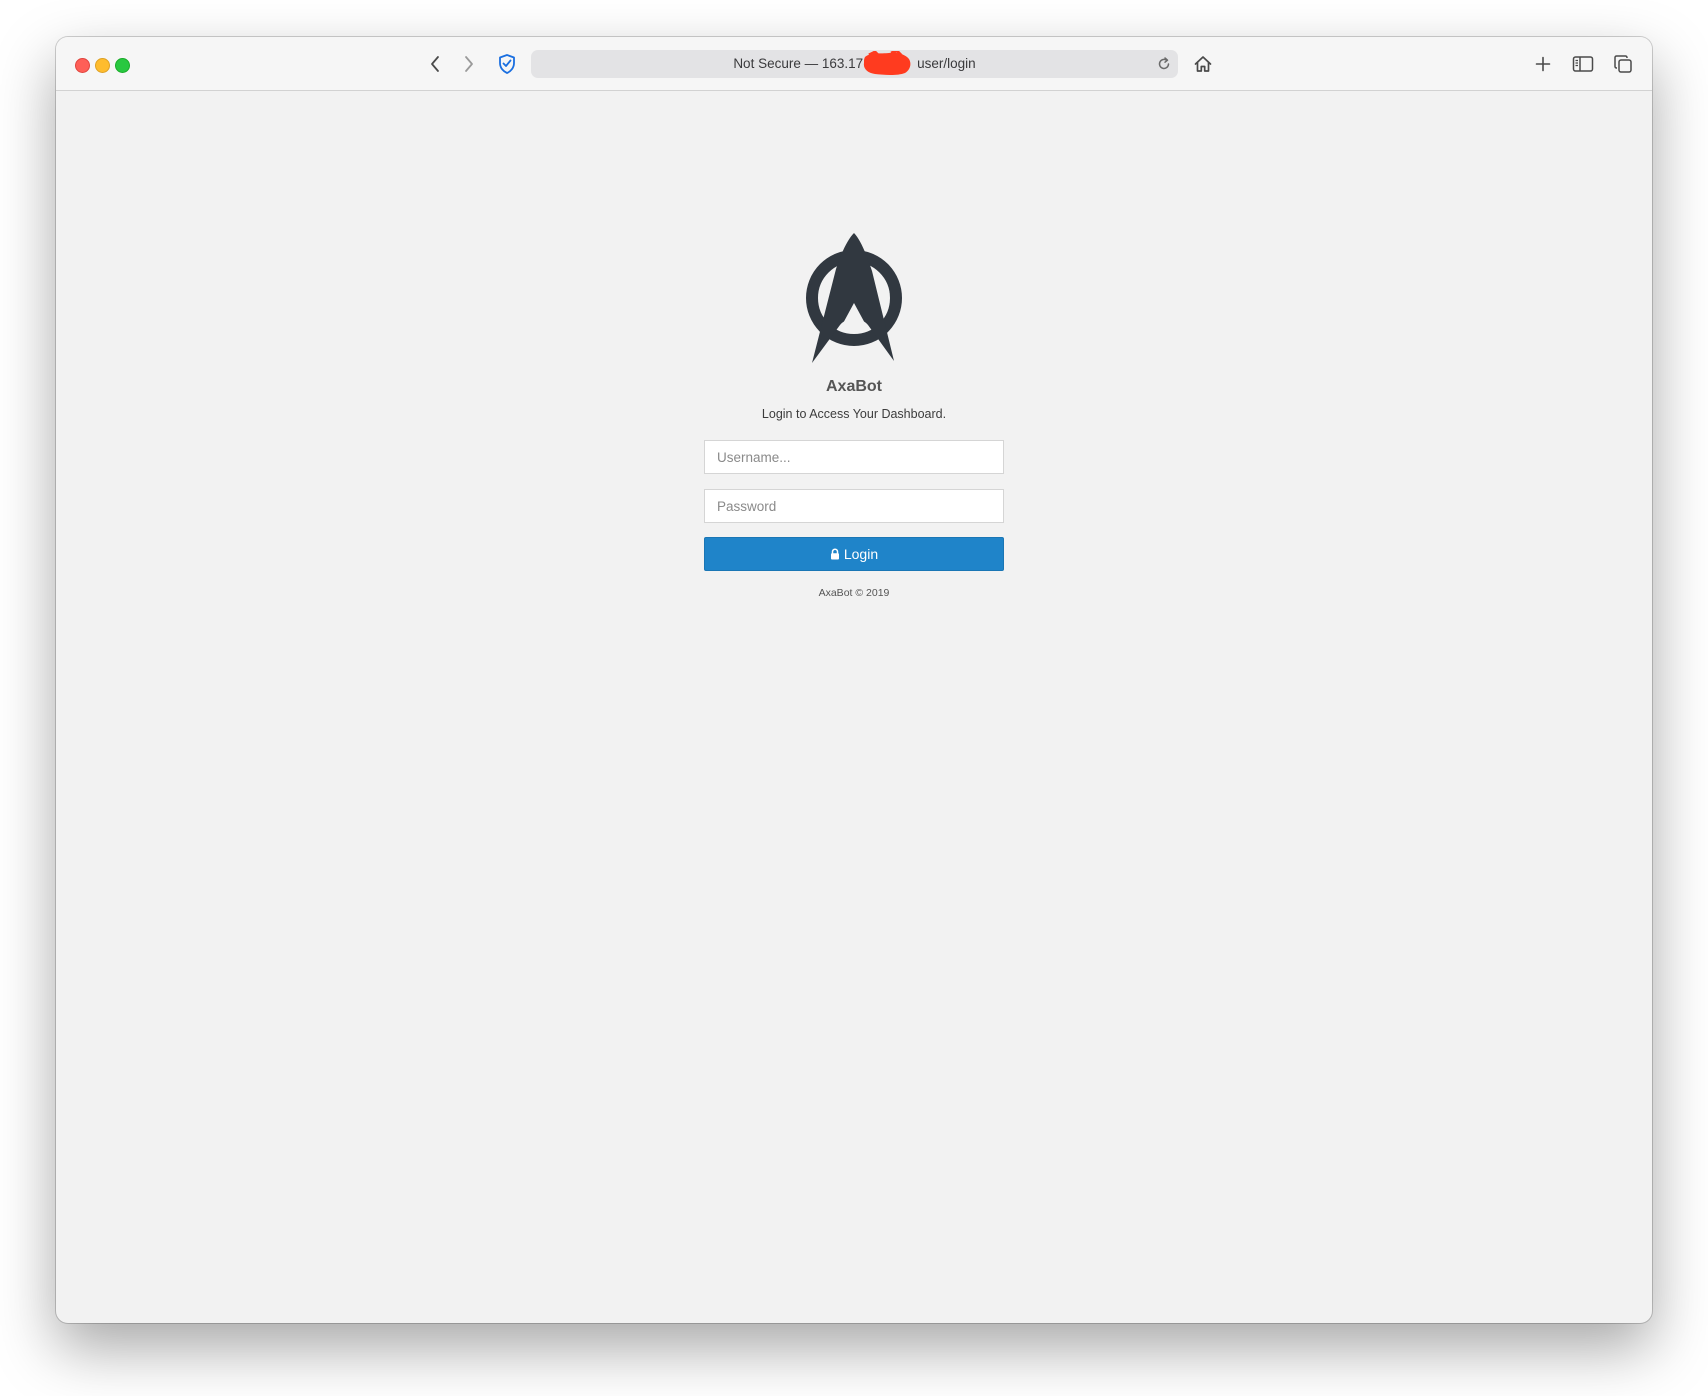  I want to click on tab-overview-button, so click(1623, 64).